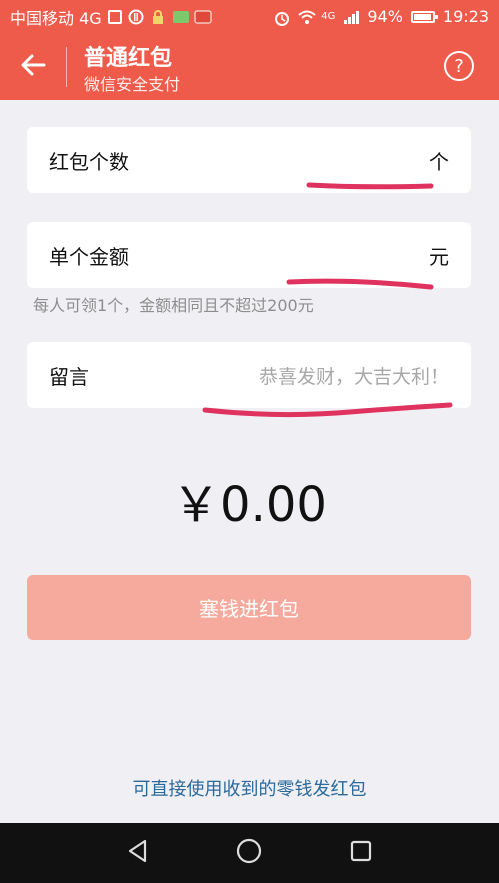 The height and width of the screenshot is (883, 499). I want to click on back-button, so click(33, 67).